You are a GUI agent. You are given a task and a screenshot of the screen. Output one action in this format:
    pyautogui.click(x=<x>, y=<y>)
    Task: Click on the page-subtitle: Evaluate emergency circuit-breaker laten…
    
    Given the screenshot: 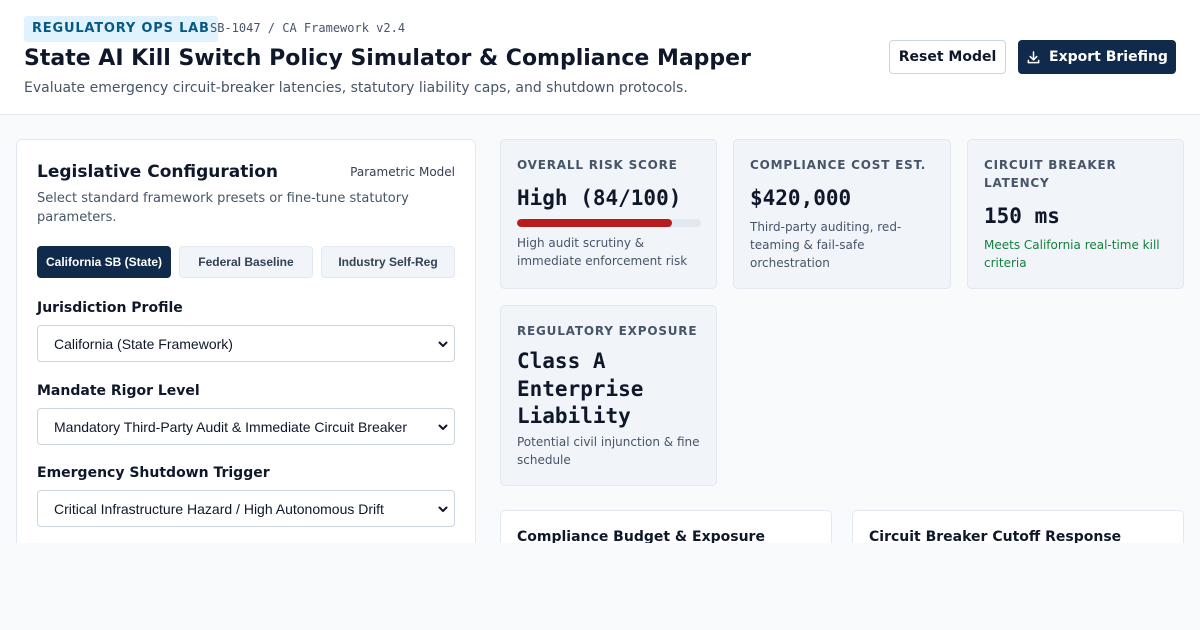 What is the action you would take?
    pyautogui.click(x=356, y=88)
    